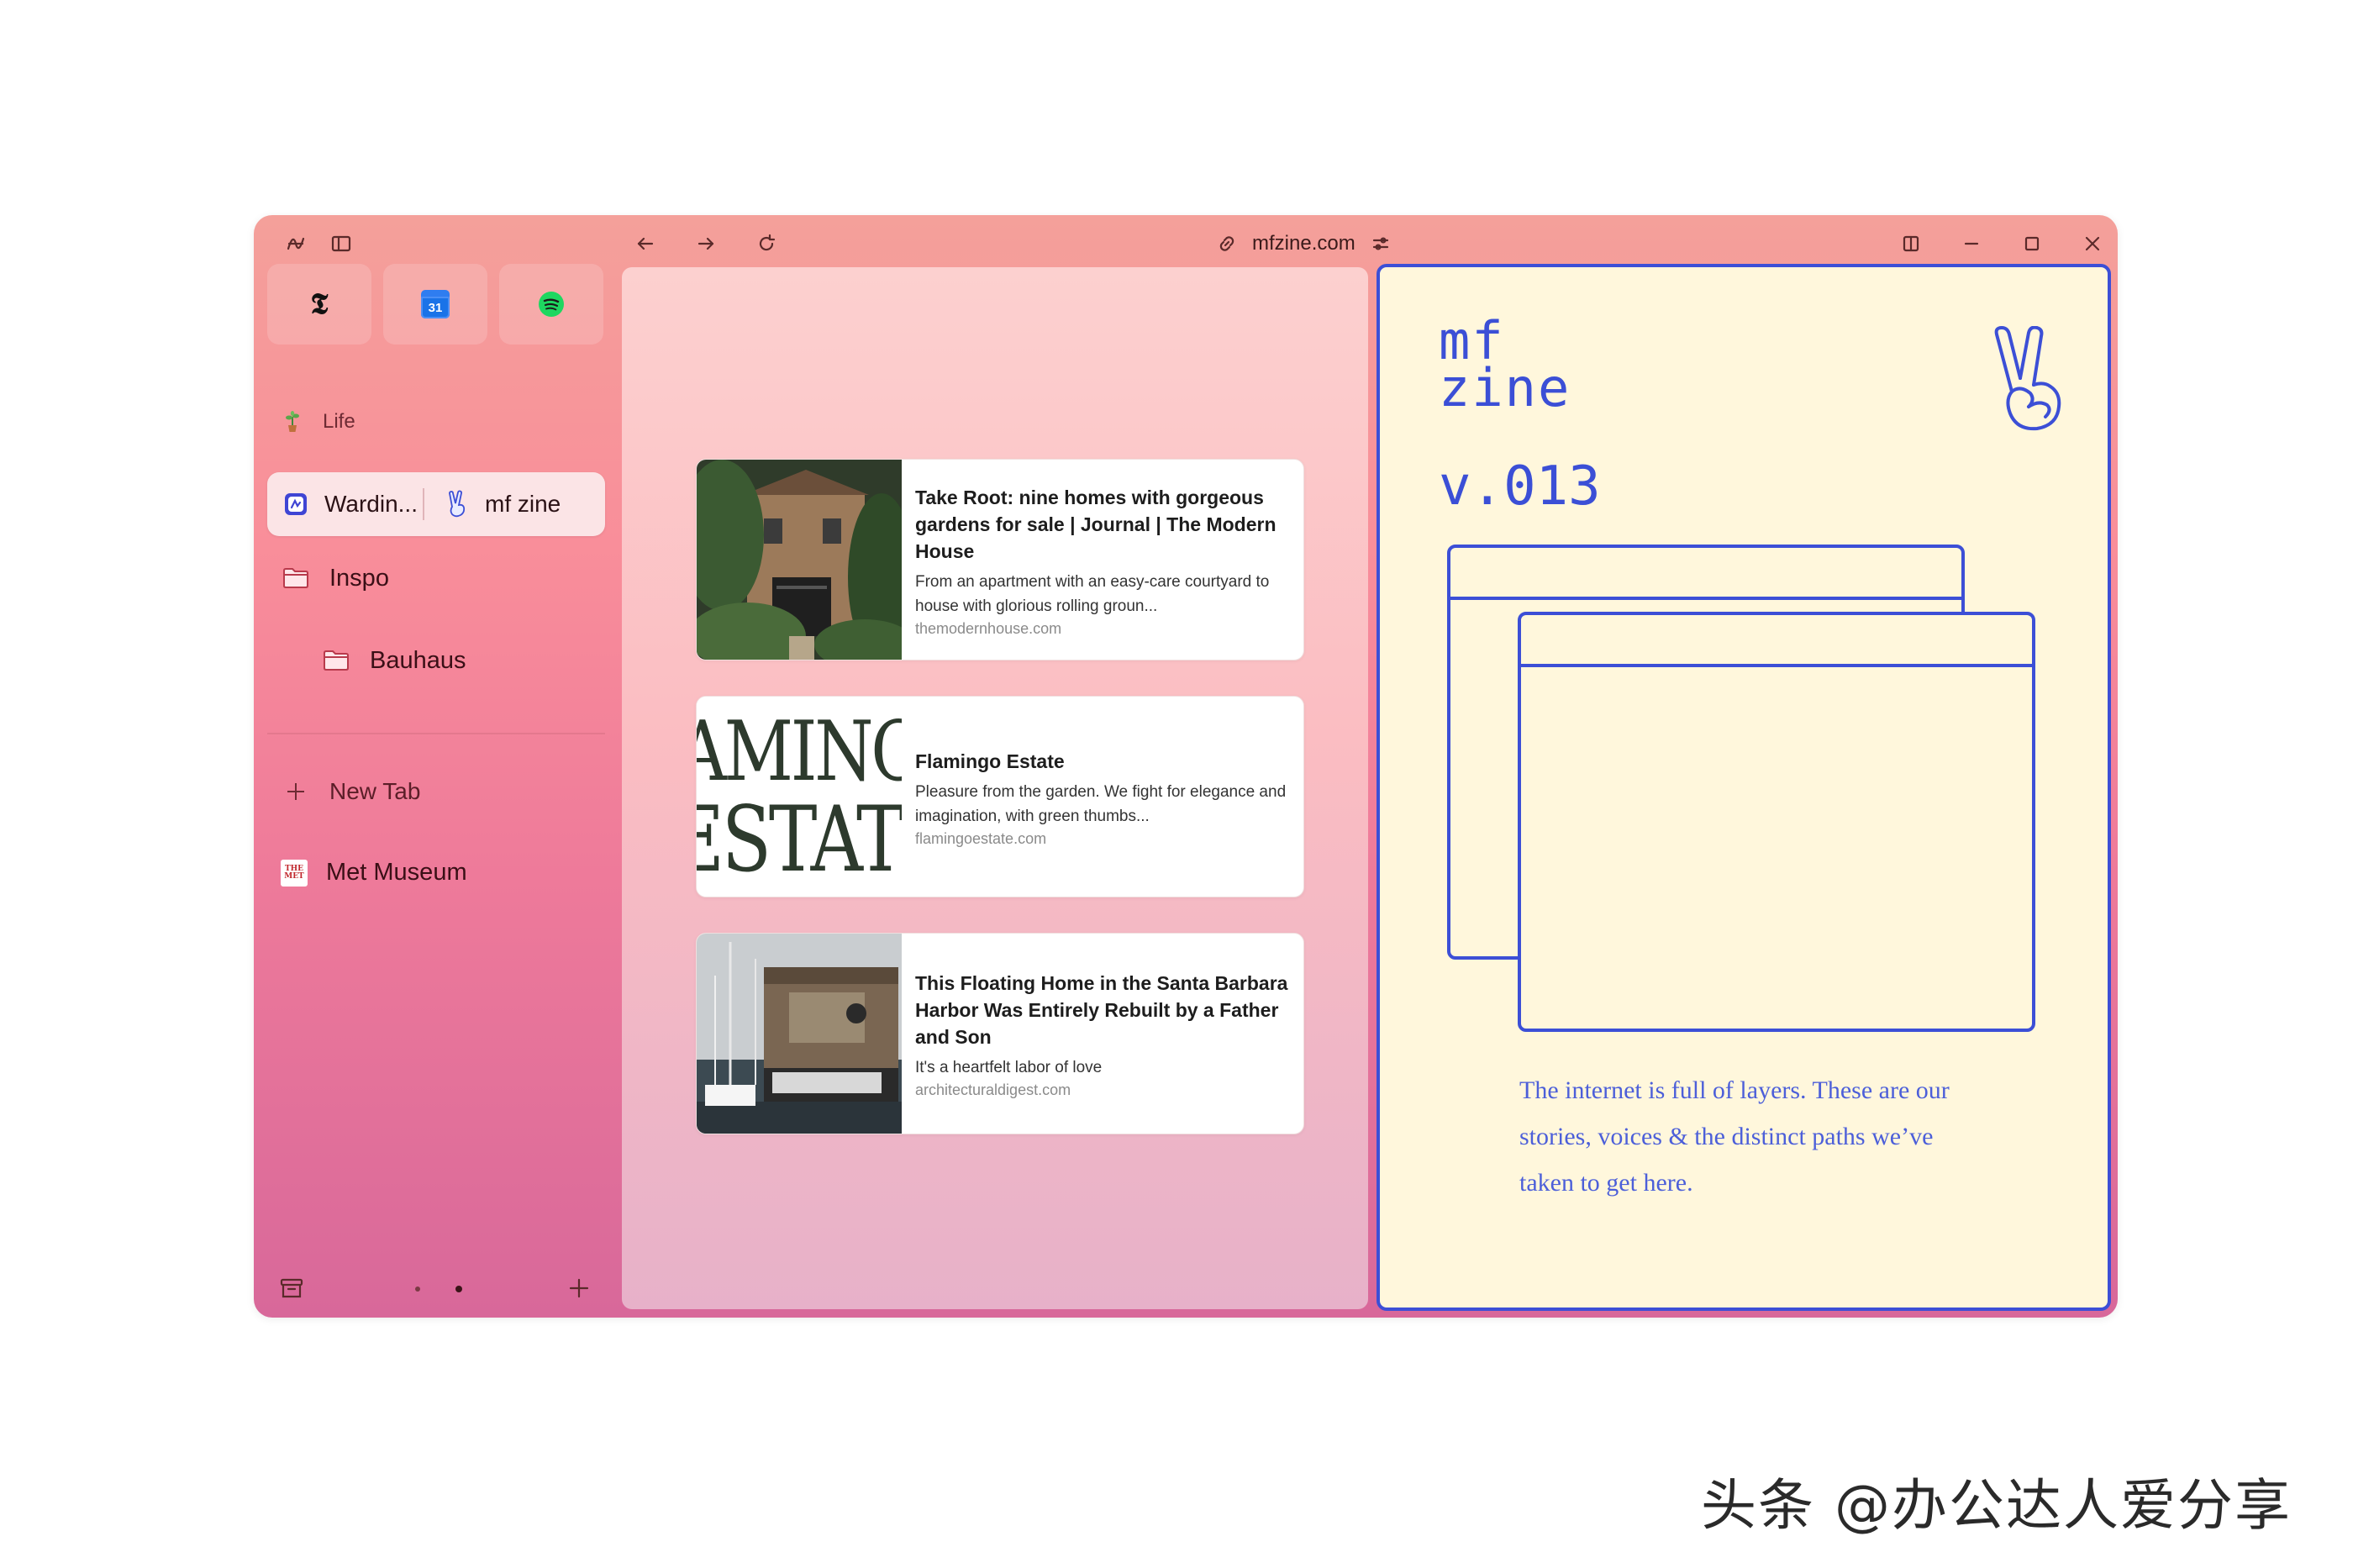 This screenshot has height=1568, width=2353. Describe the element at coordinates (1911, 243) in the screenshot. I see `split-view-icon` at that location.